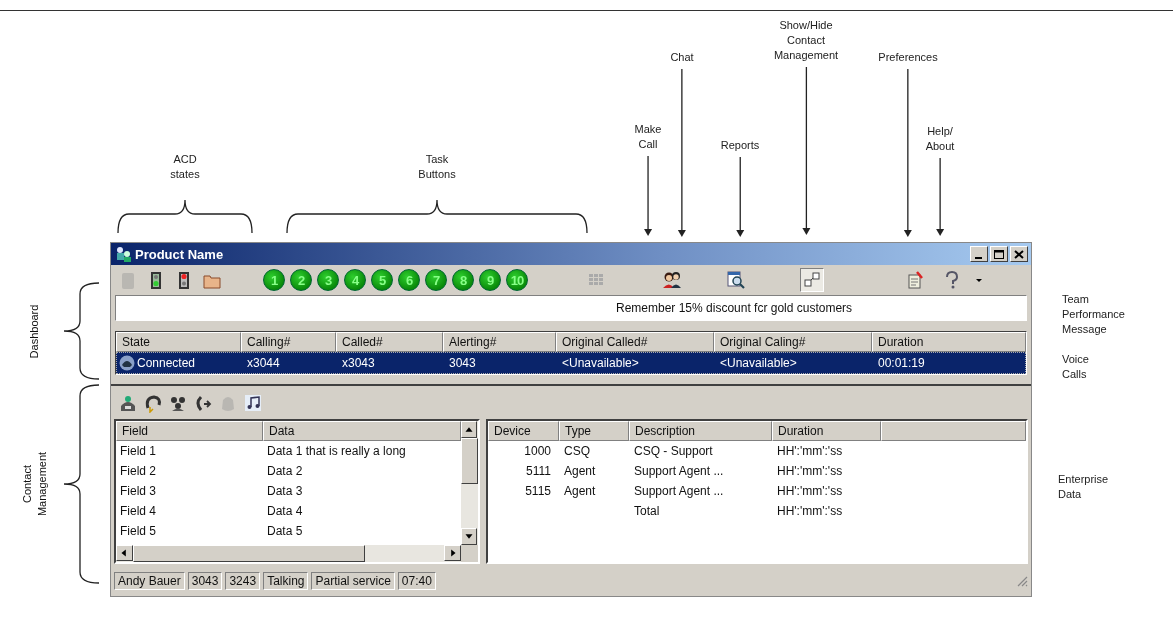  I want to click on resize-grip-icon, so click(1022, 581).